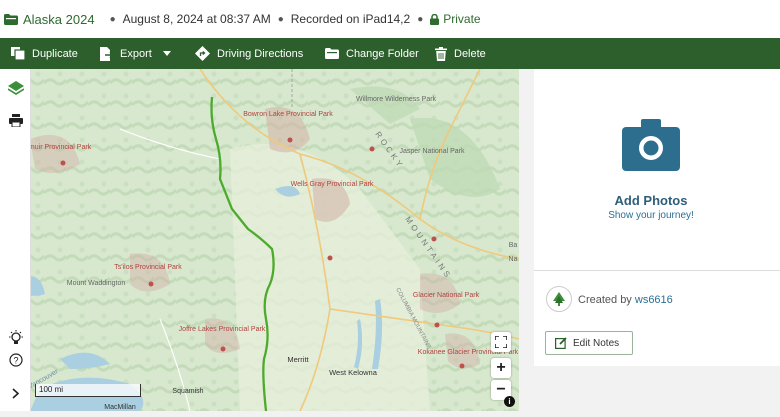  I want to click on map-label: Glacier National Park, so click(446, 295).